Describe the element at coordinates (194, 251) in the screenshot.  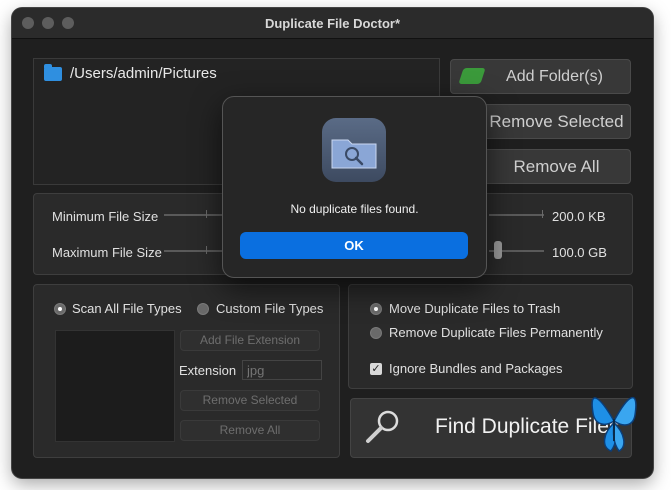
I see `max-size-slider` at that location.